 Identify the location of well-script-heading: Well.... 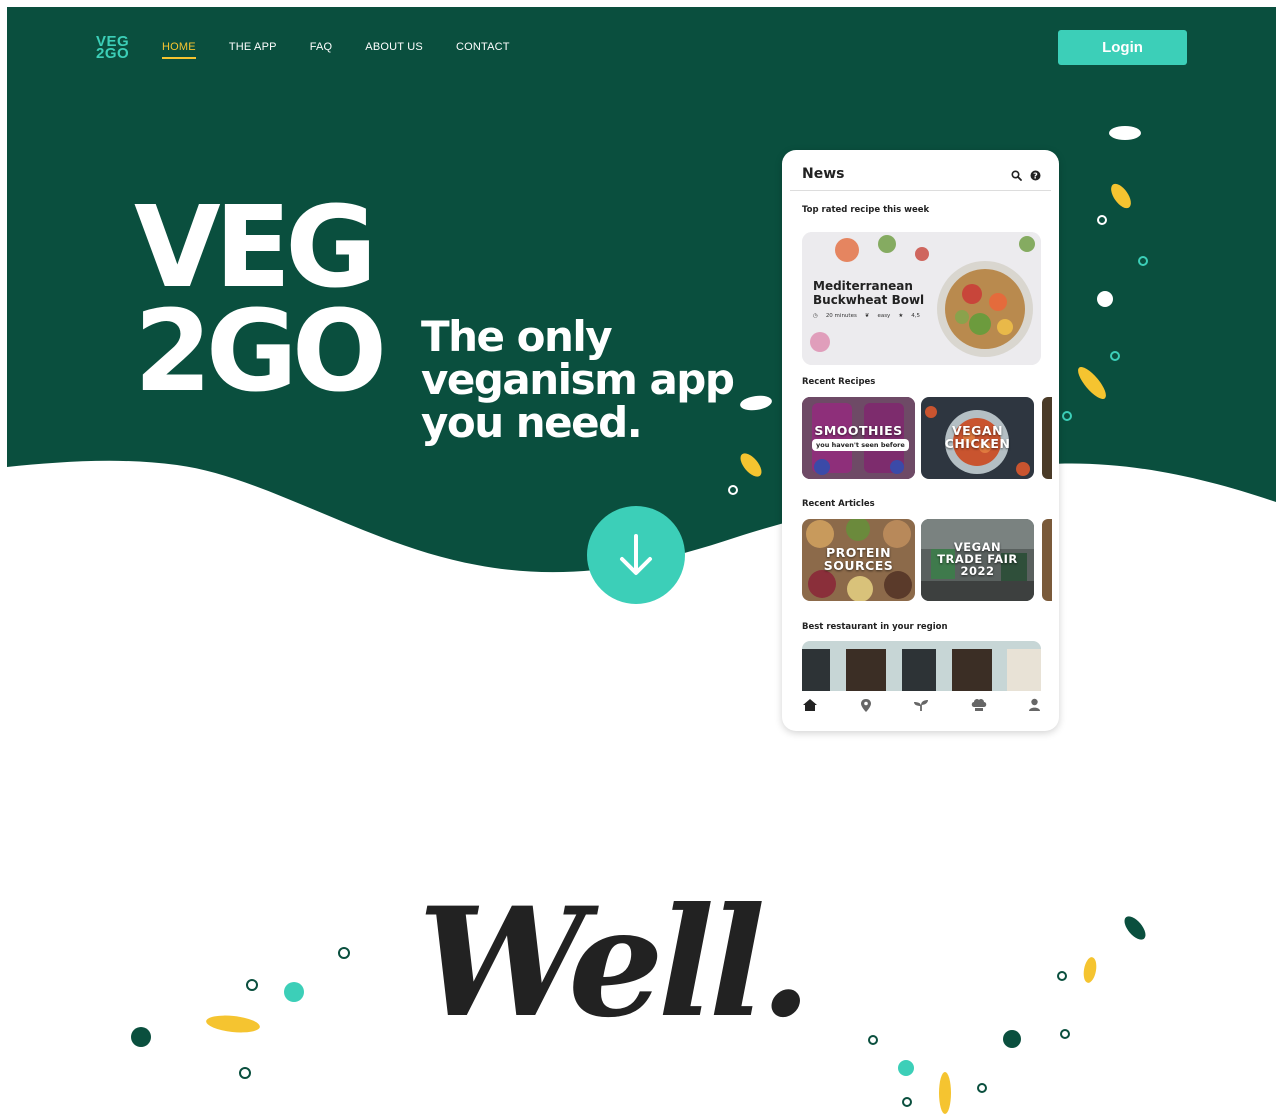
(614, 960).